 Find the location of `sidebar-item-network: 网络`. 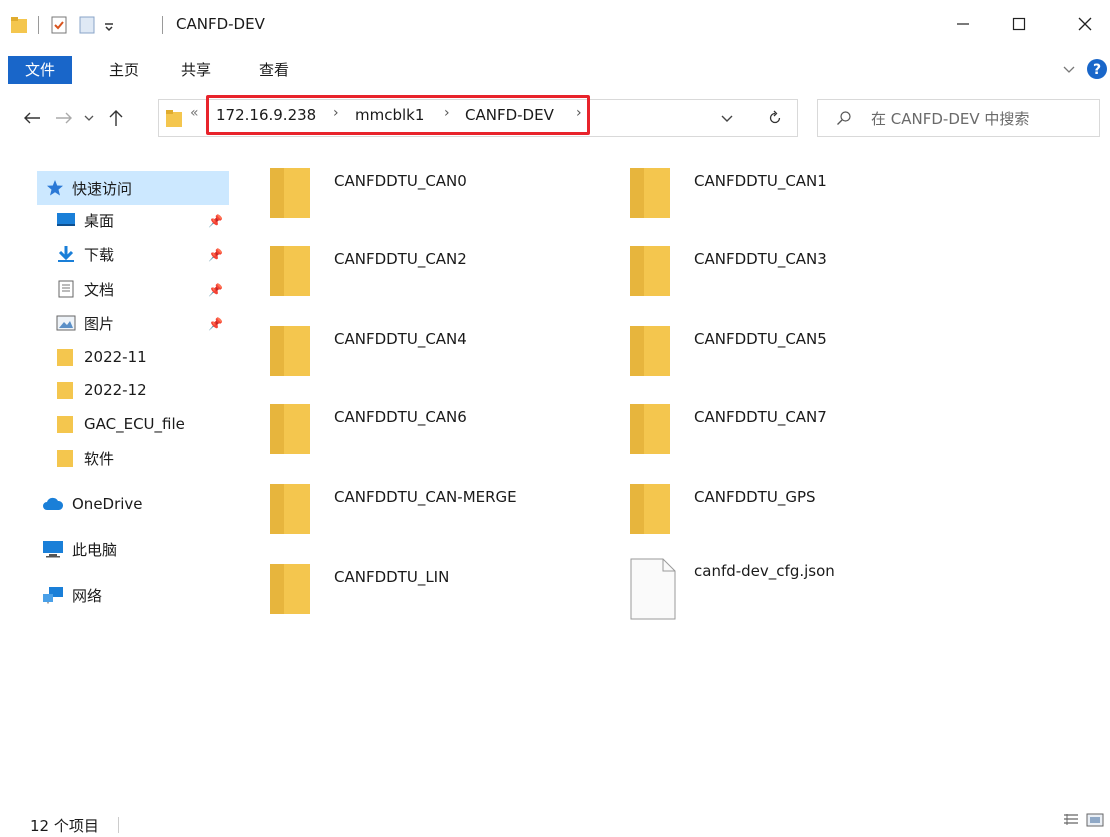

sidebar-item-network: 网络 is located at coordinates (72, 595).